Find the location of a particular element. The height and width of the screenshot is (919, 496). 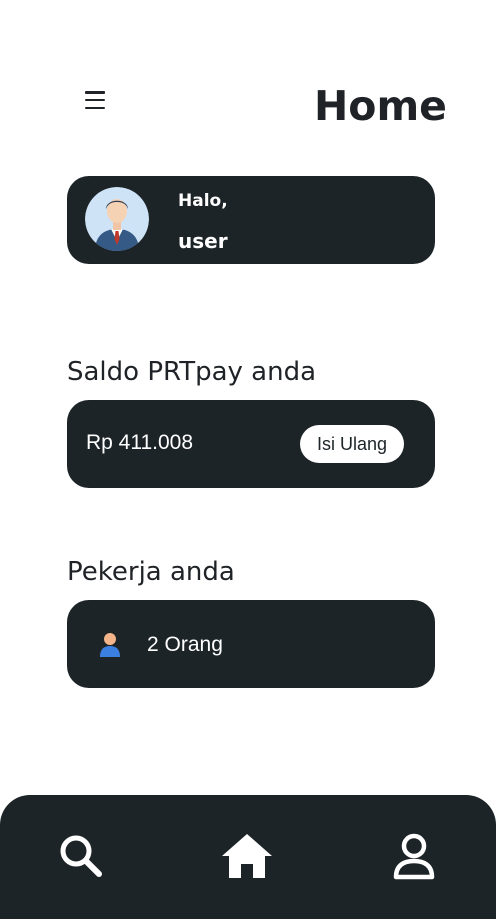

balance-amount: Rp 411.008 is located at coordinates (140, 442).